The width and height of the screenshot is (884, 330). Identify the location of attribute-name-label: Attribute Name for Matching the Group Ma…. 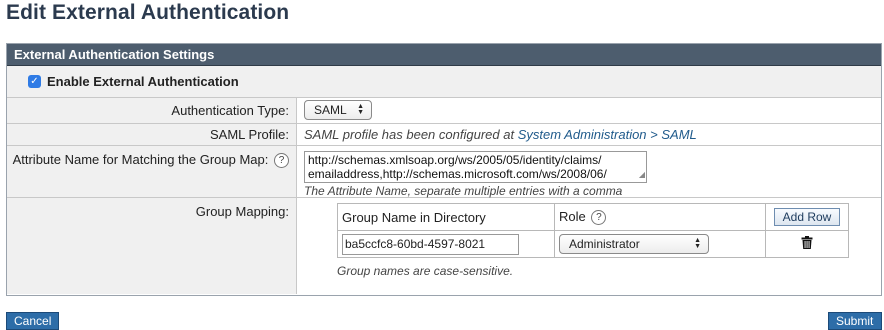
(140, 159).